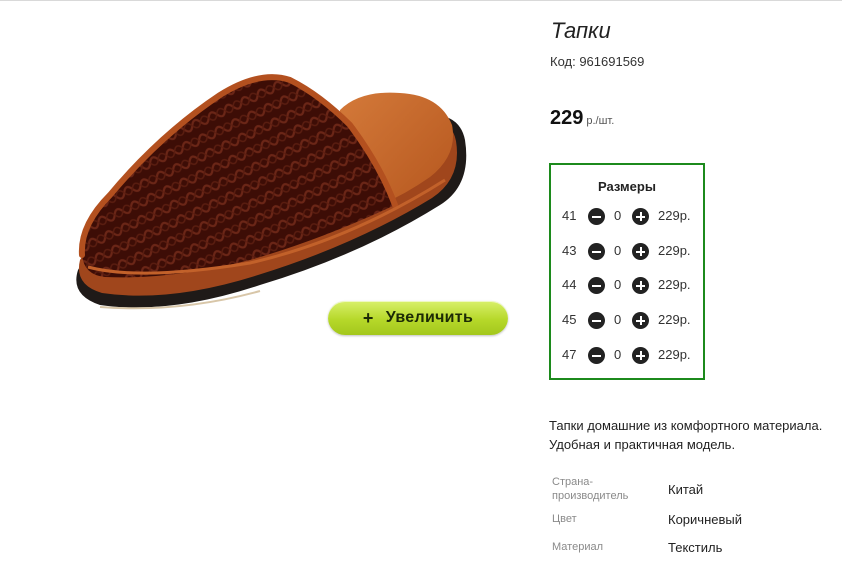 The width and height of the screenshot is (842, 567). What do you see at coordinates (569, 319) in the screenshot?
I see `size-number: 45` at bounding box center [569, 319].